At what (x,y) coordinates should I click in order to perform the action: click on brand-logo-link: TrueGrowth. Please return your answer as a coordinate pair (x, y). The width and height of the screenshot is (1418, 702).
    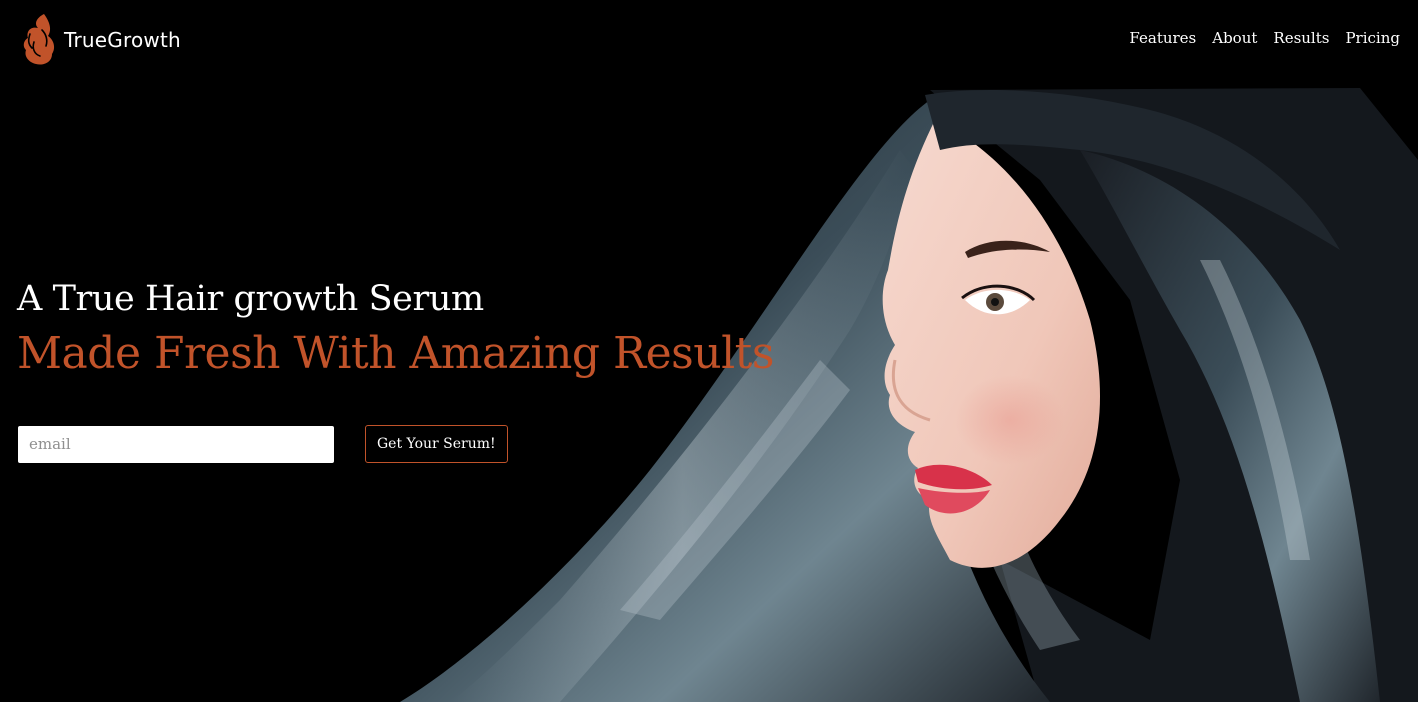
    Looking at the image, I should click on (101, 40).